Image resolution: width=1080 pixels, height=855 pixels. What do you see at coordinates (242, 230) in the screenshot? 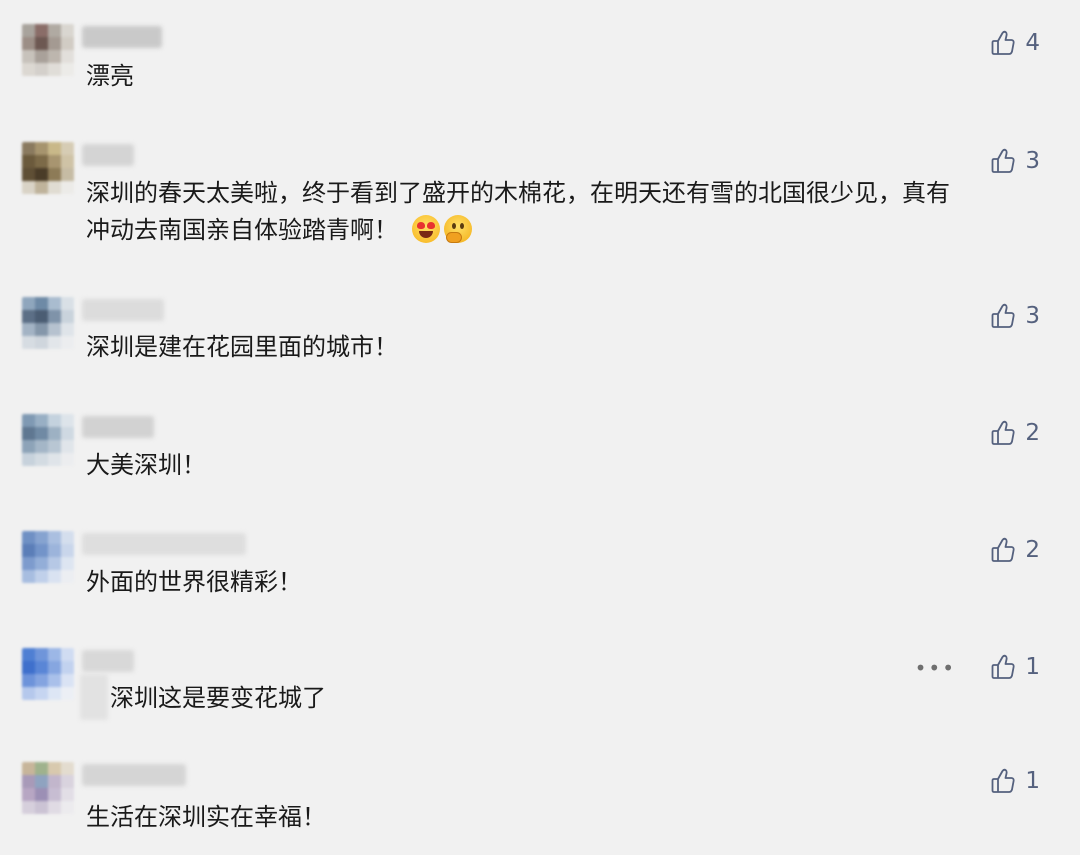
I see `comment-text-continued: 冲动去南国亲自体验踏青啊！` at bounding box center [242, 230].